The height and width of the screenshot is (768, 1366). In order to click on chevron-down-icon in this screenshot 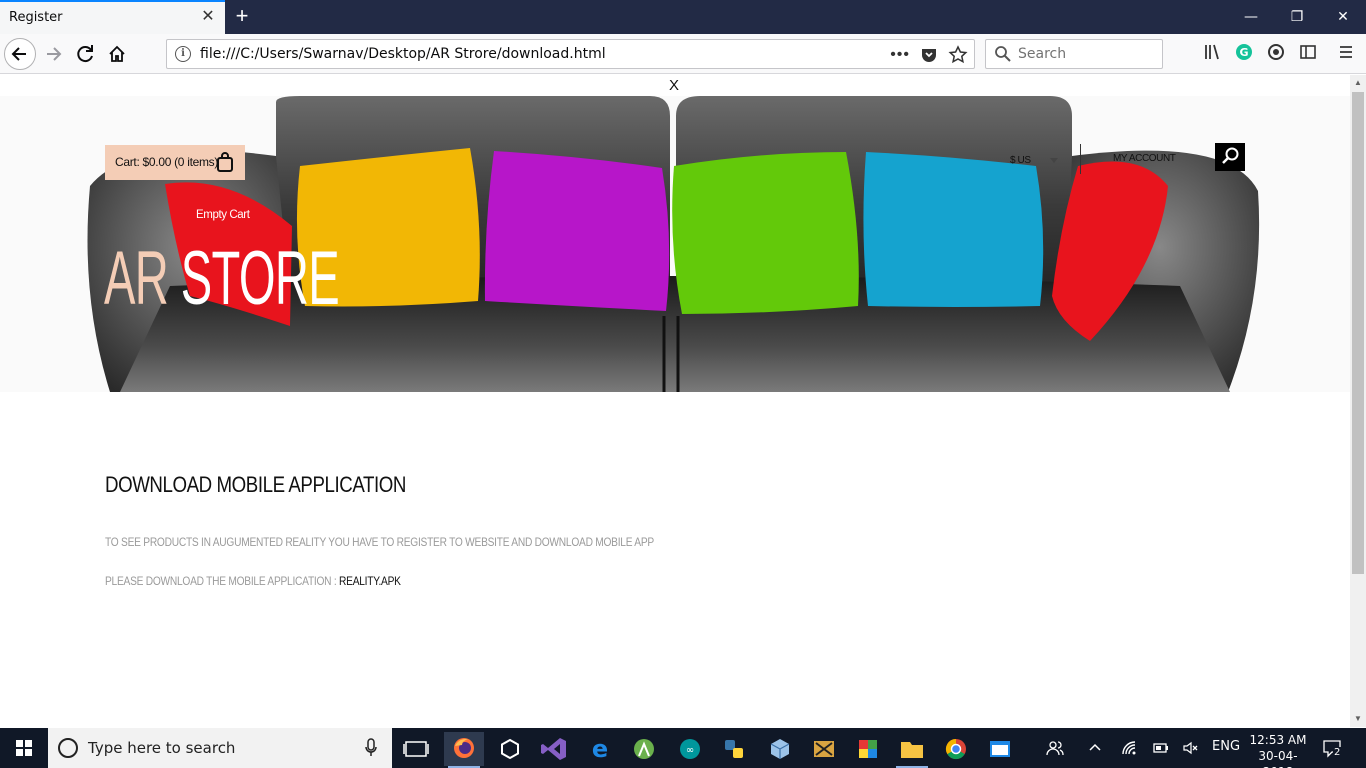, I will do `click(1054, 160)`.